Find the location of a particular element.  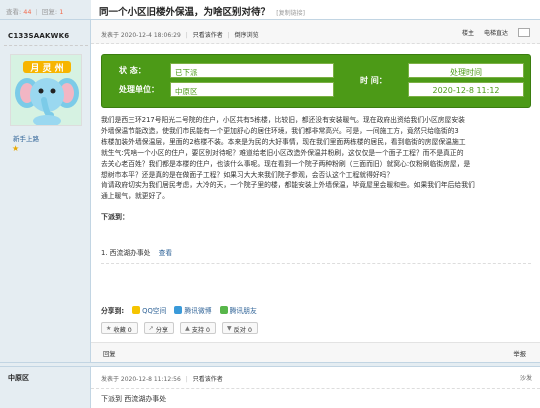

post-stats: 查看: 44 | 回复: 1 is located at coordinates (45, 10).